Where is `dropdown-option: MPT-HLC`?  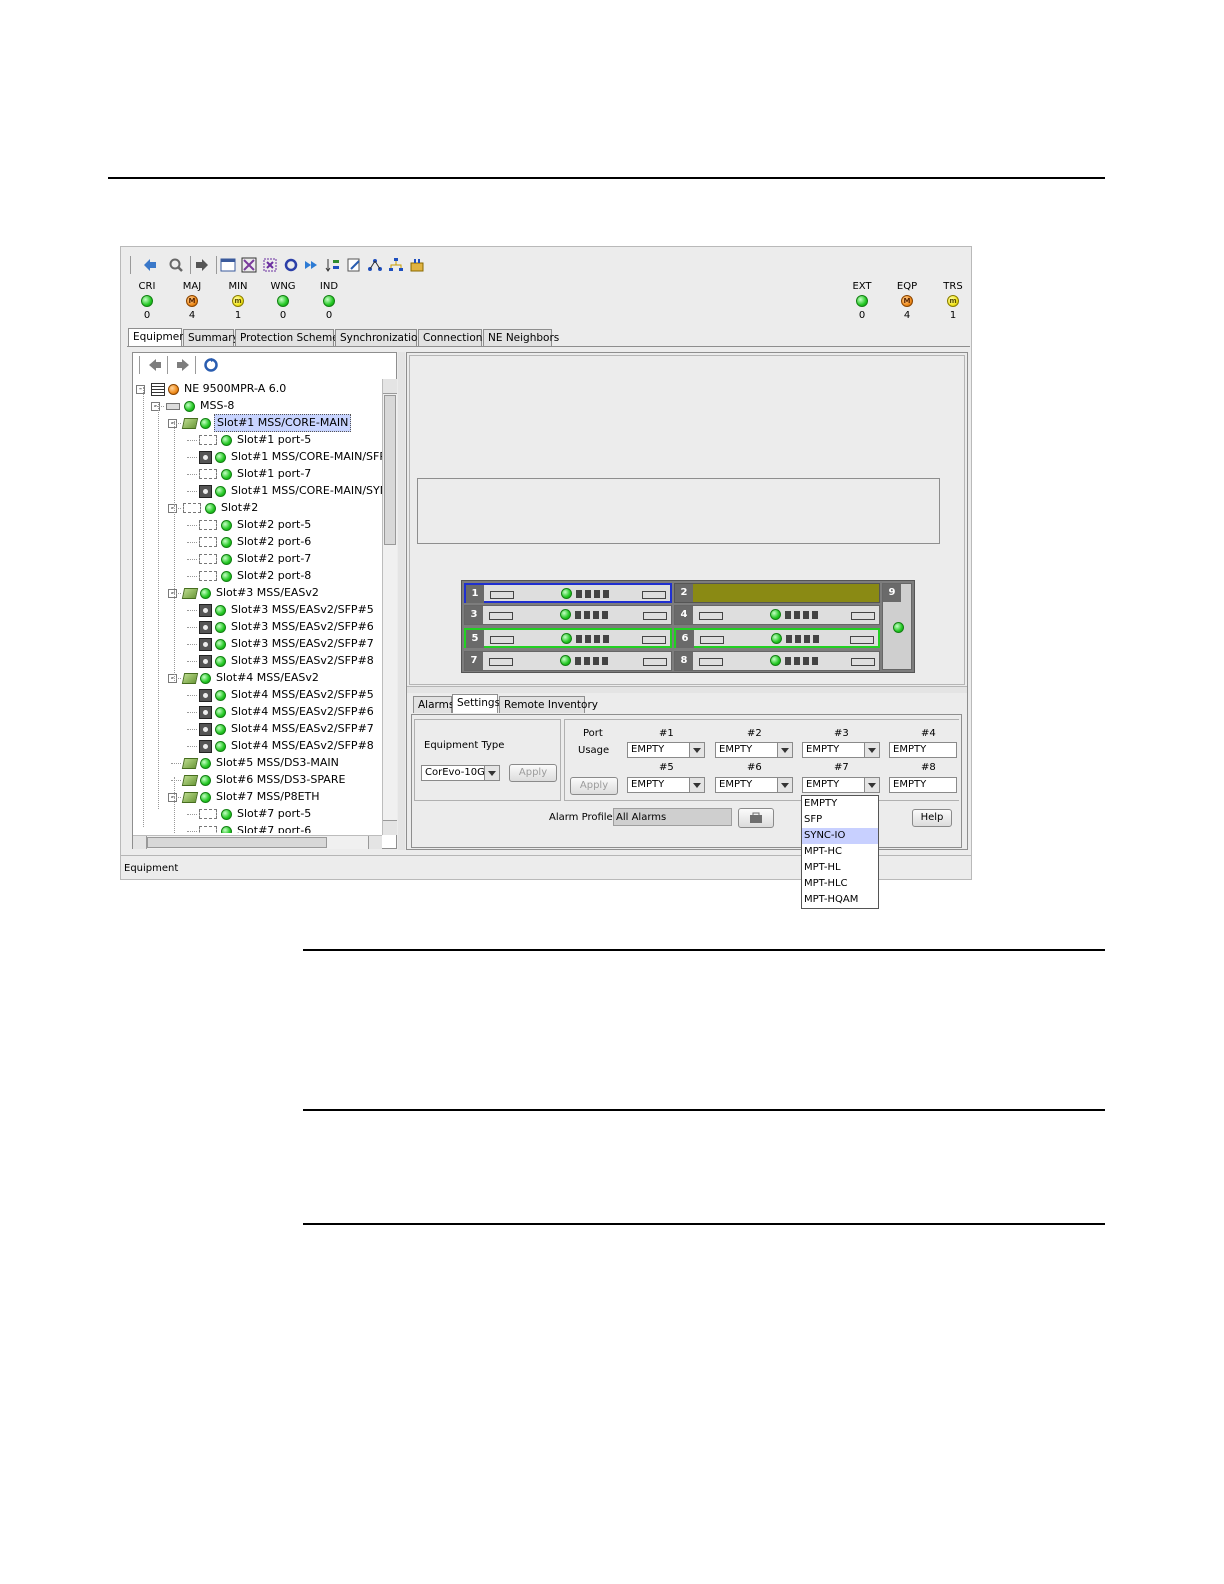
dropdown-option: MPT-HLC is located at coordinates (840, 884).